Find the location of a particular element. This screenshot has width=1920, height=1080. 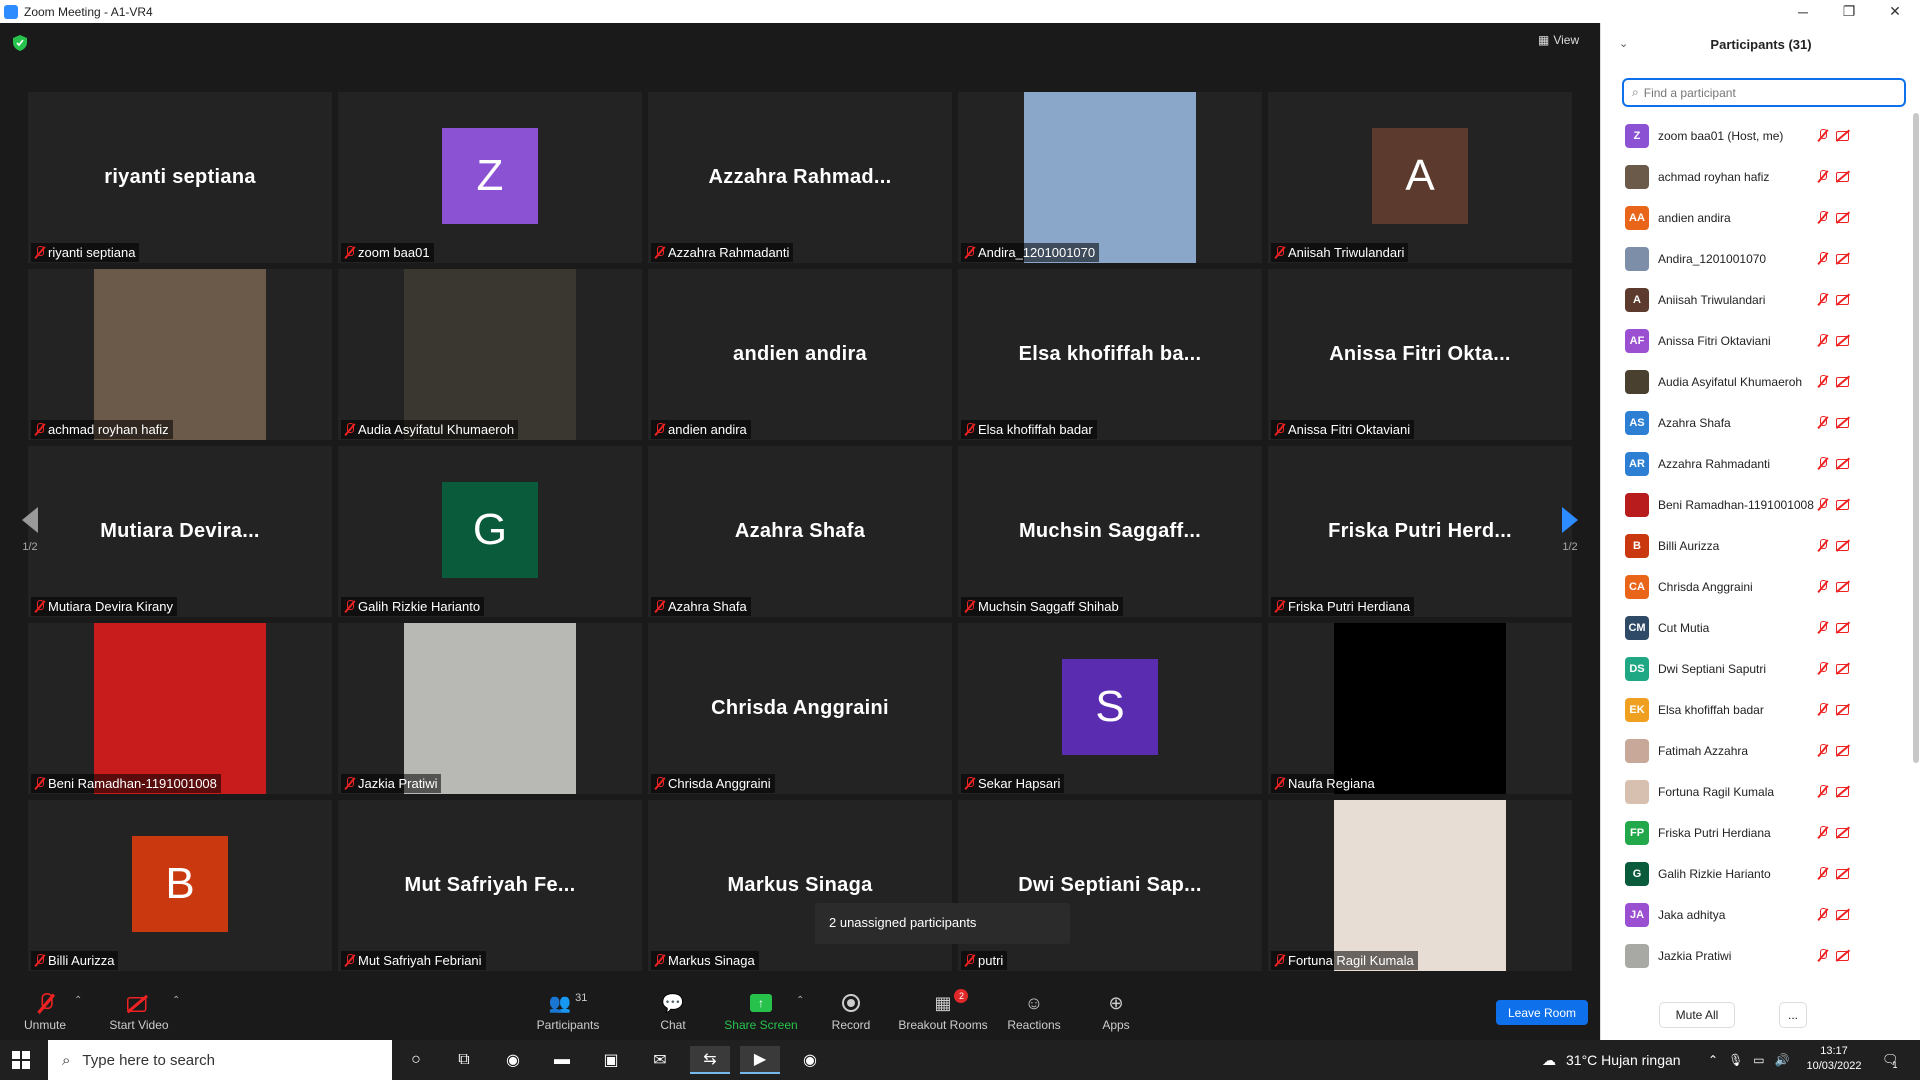

video-tile: Azahra Shafa Azahra Shafa is located at coordinates (800, 531).